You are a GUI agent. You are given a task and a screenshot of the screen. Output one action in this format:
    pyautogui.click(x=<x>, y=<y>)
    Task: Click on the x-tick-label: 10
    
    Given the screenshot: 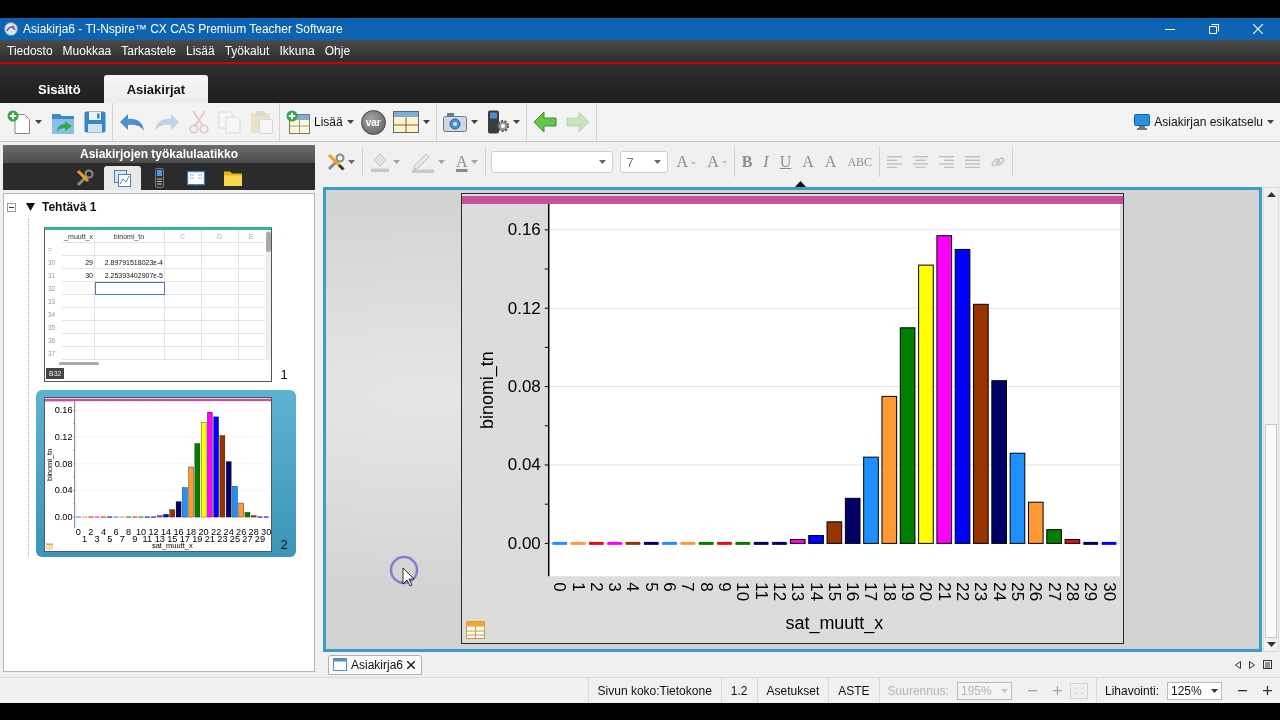 What is the action you would take?
    pyautogui.click(x=743, y=592)
    